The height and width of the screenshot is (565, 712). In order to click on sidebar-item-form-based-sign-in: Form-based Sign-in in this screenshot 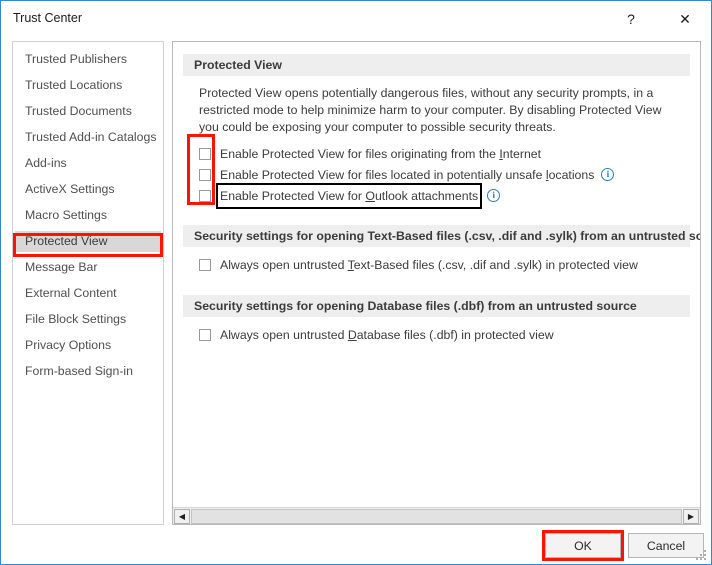, I will do `click(88, 371)`.